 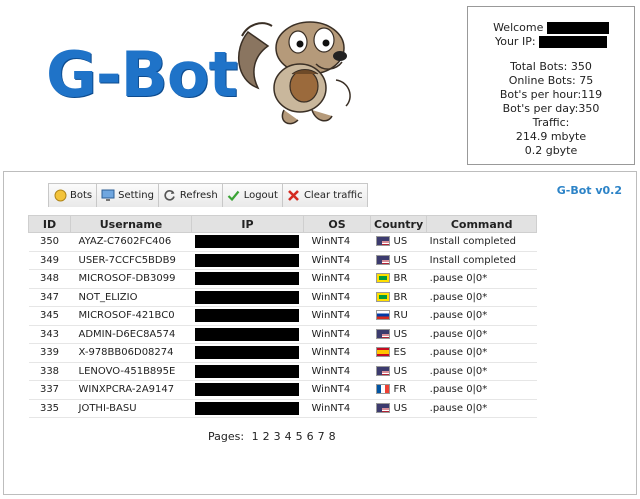 I want to click on country-code: ES, so click(x=400, y=353).